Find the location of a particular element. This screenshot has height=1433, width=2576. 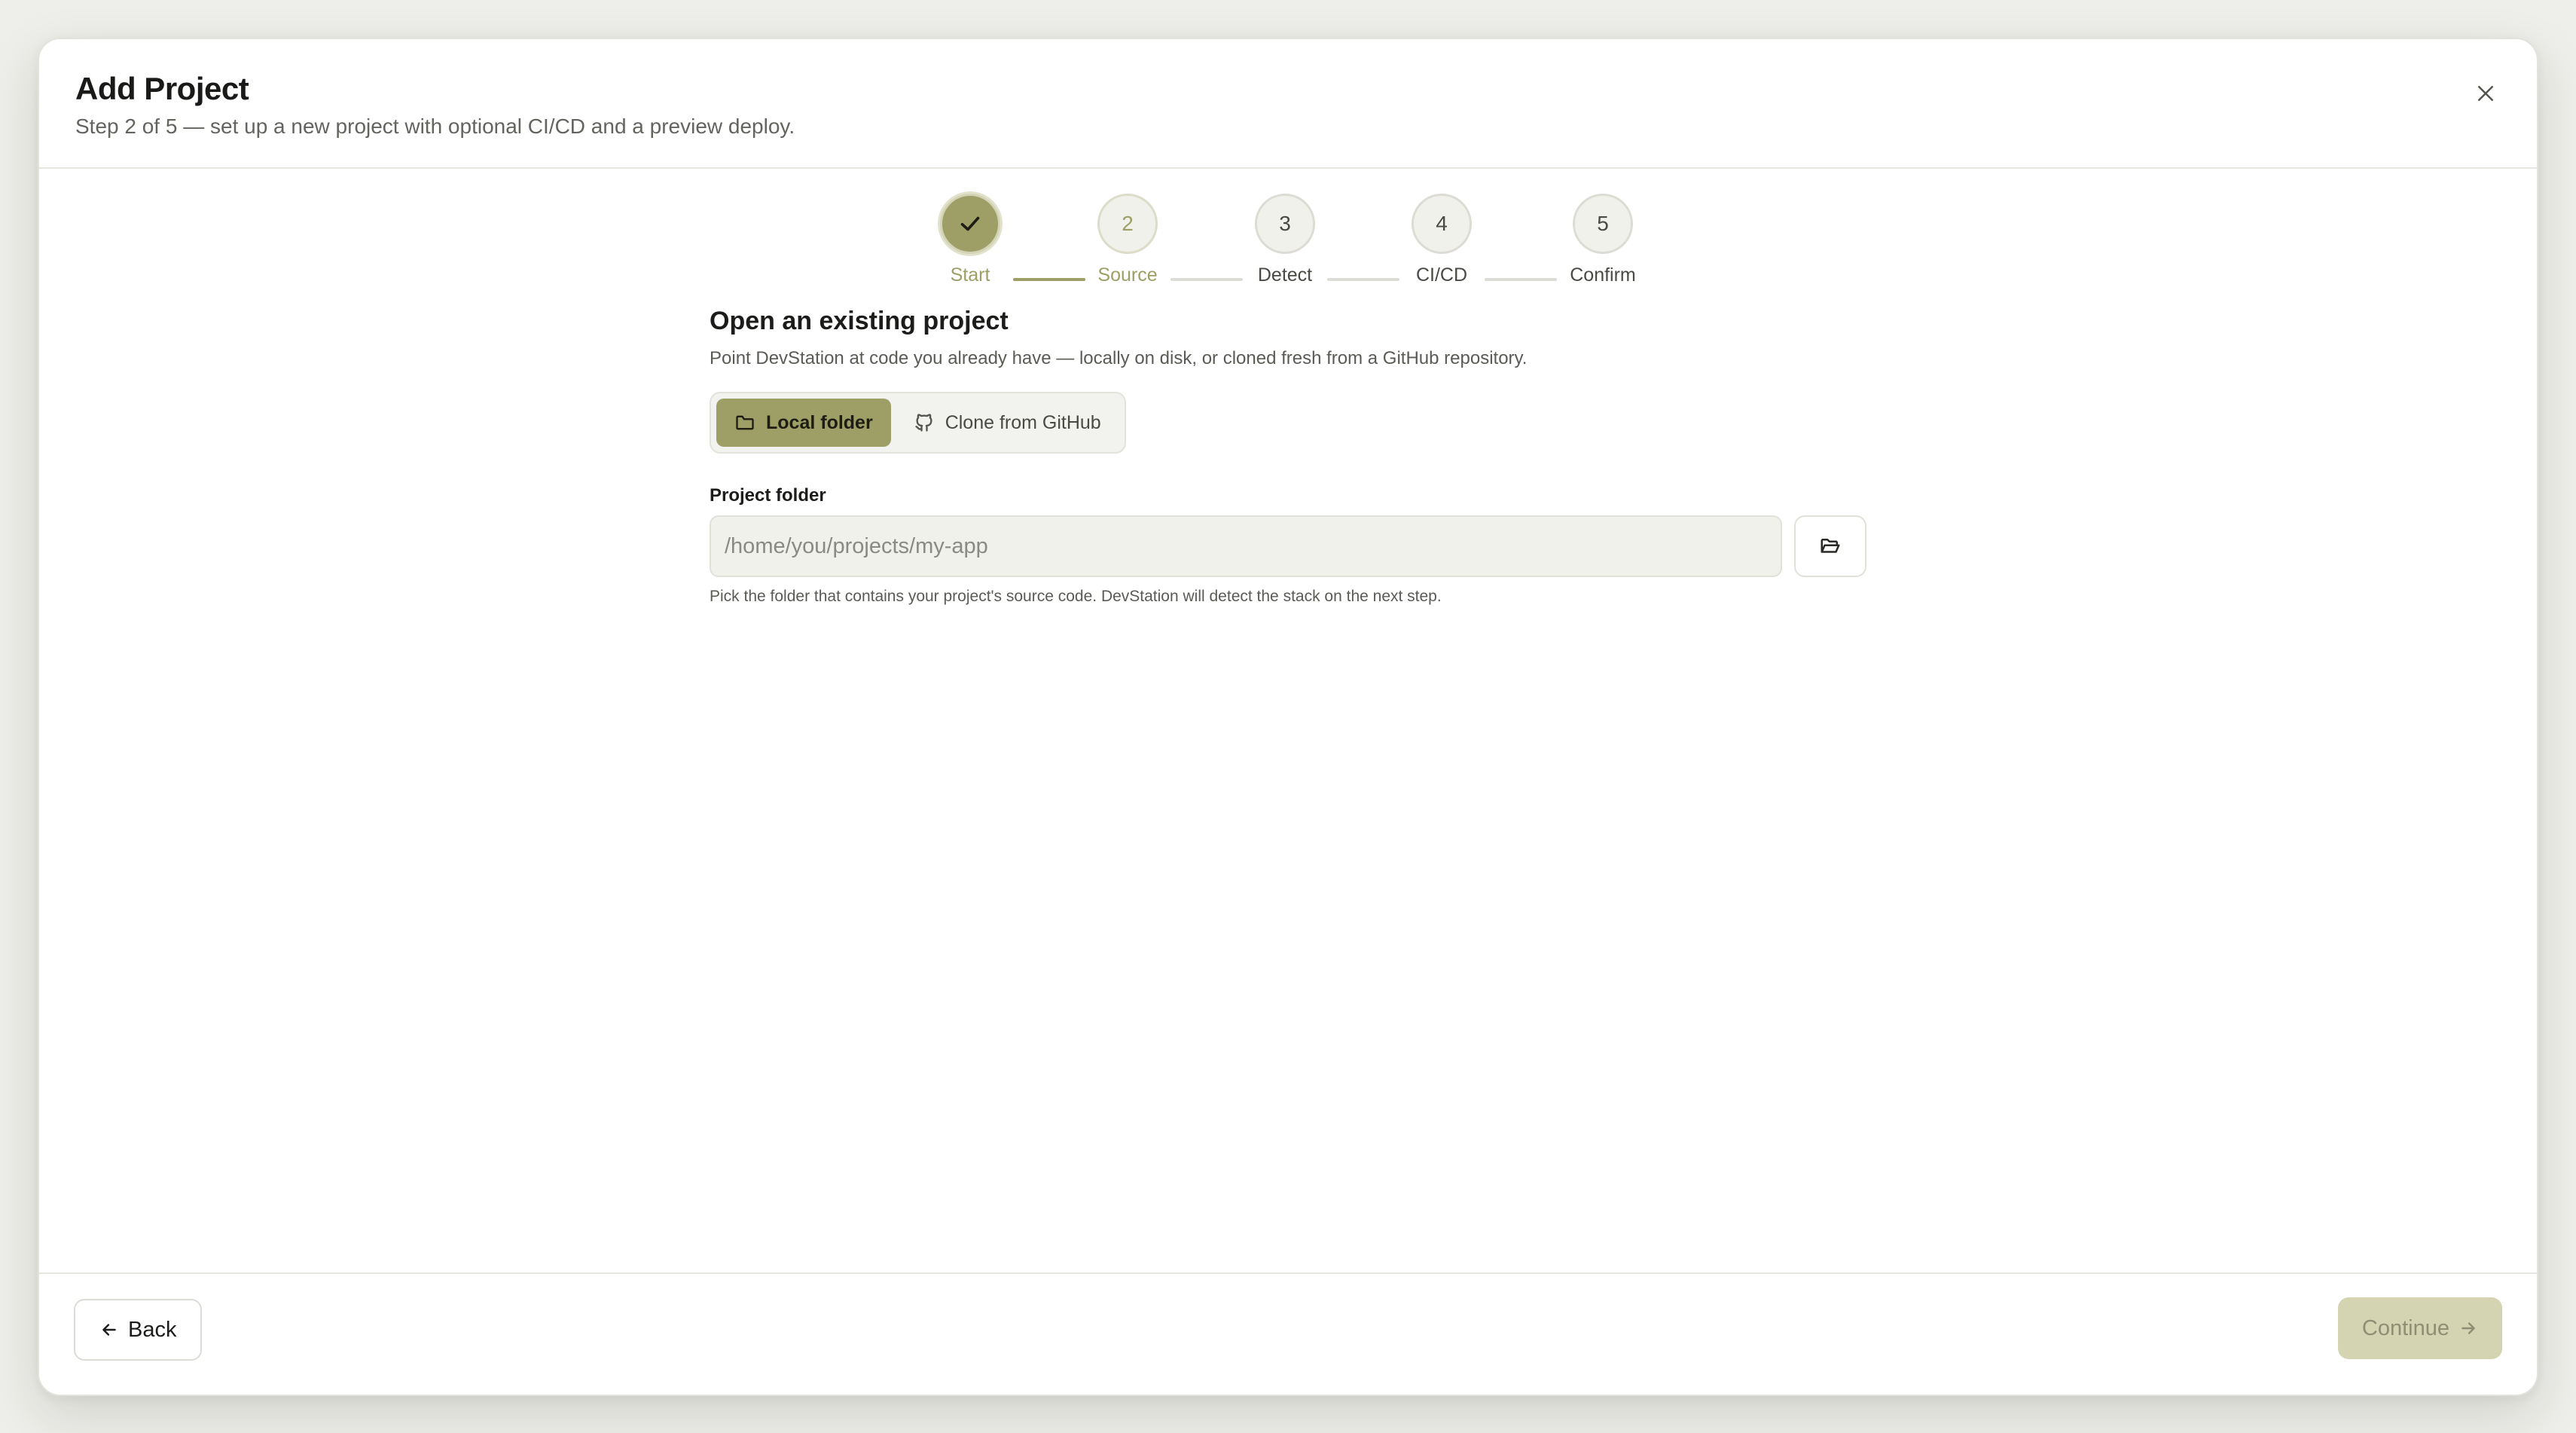

step-confirm-label: Confirm is located at coordinates (1603, 275).